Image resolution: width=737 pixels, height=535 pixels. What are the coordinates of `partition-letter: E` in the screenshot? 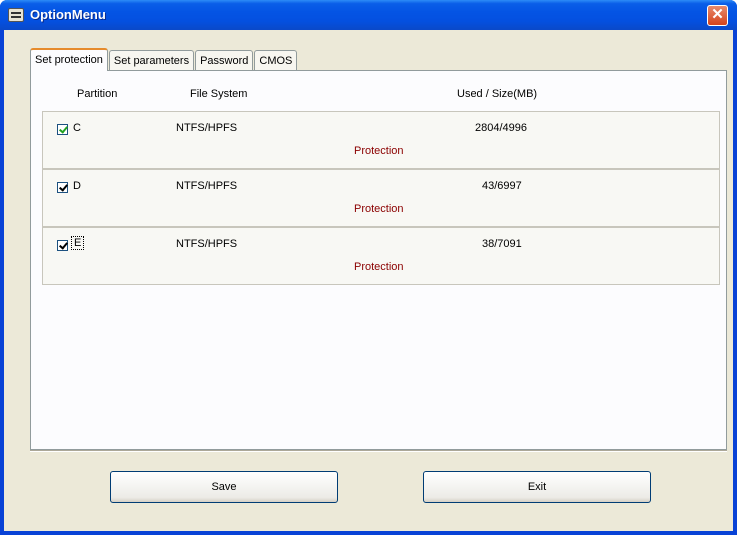 It's located at (78, 243).